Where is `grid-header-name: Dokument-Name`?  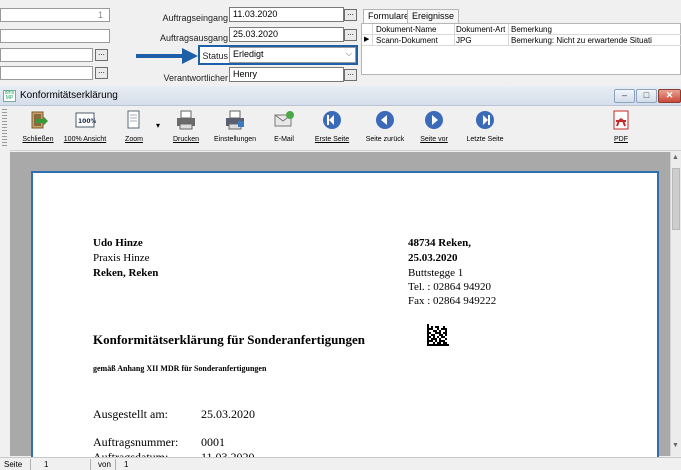 grid-header-name: Dokument-Name is located at coordinates (406, 29).